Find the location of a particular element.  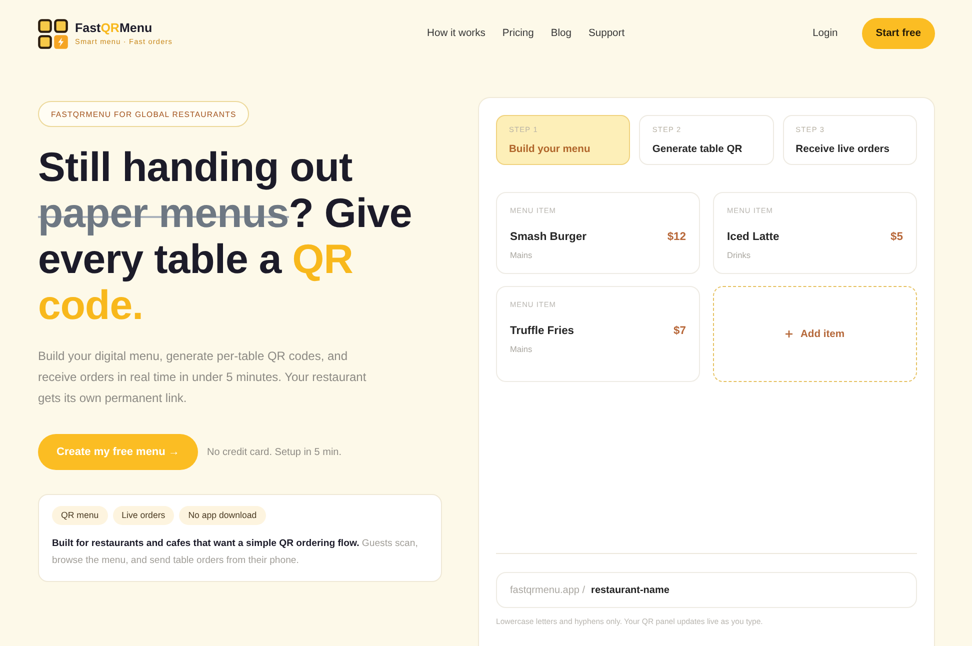

item-price: $12 is located at coordinates (676, 237).